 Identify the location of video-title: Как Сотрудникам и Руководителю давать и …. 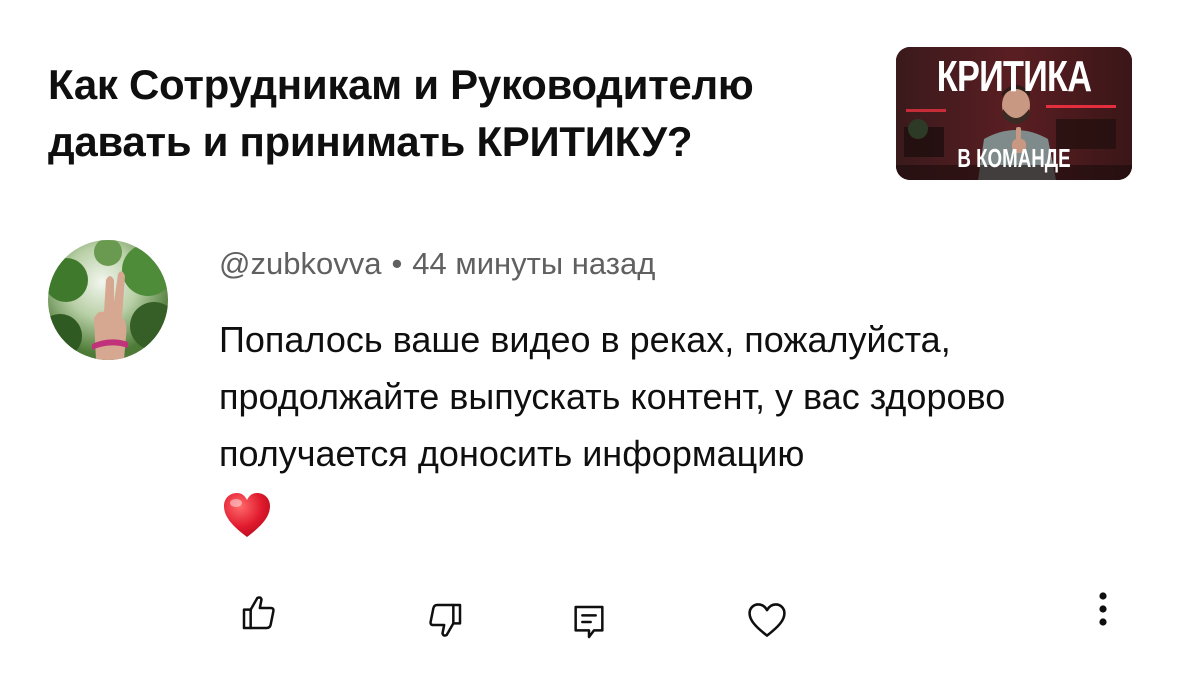
(463, 113).